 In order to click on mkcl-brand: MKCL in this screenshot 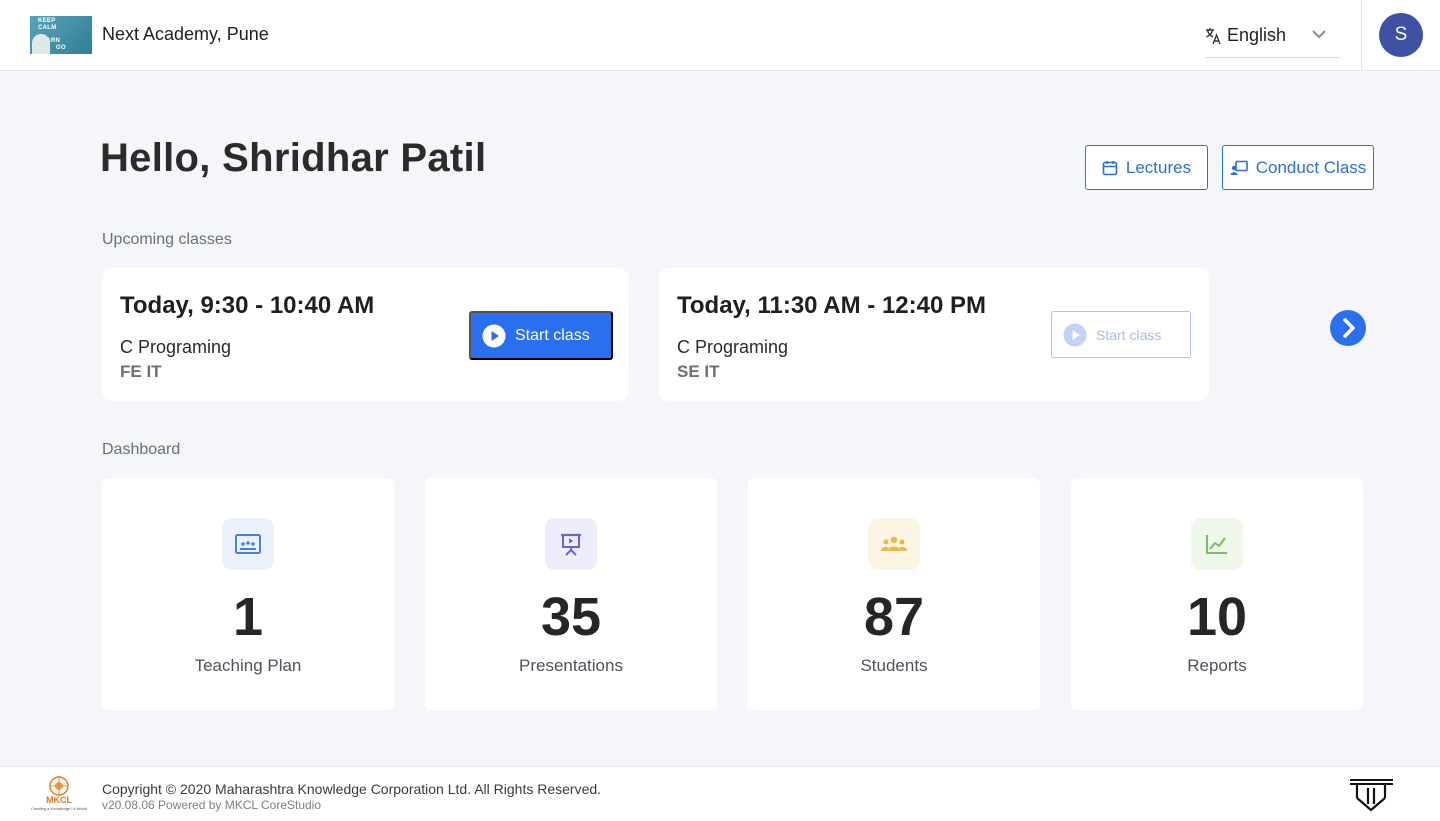, I will do `click(59, 800)`.